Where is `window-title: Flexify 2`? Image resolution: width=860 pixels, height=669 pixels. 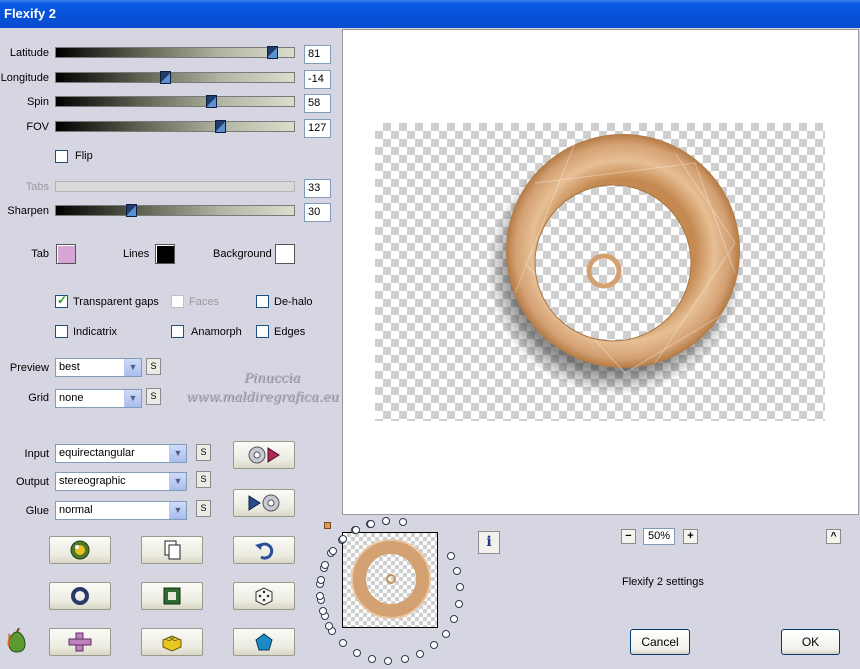 window-title: Flexify 2 is located at coordinates (30, 13).